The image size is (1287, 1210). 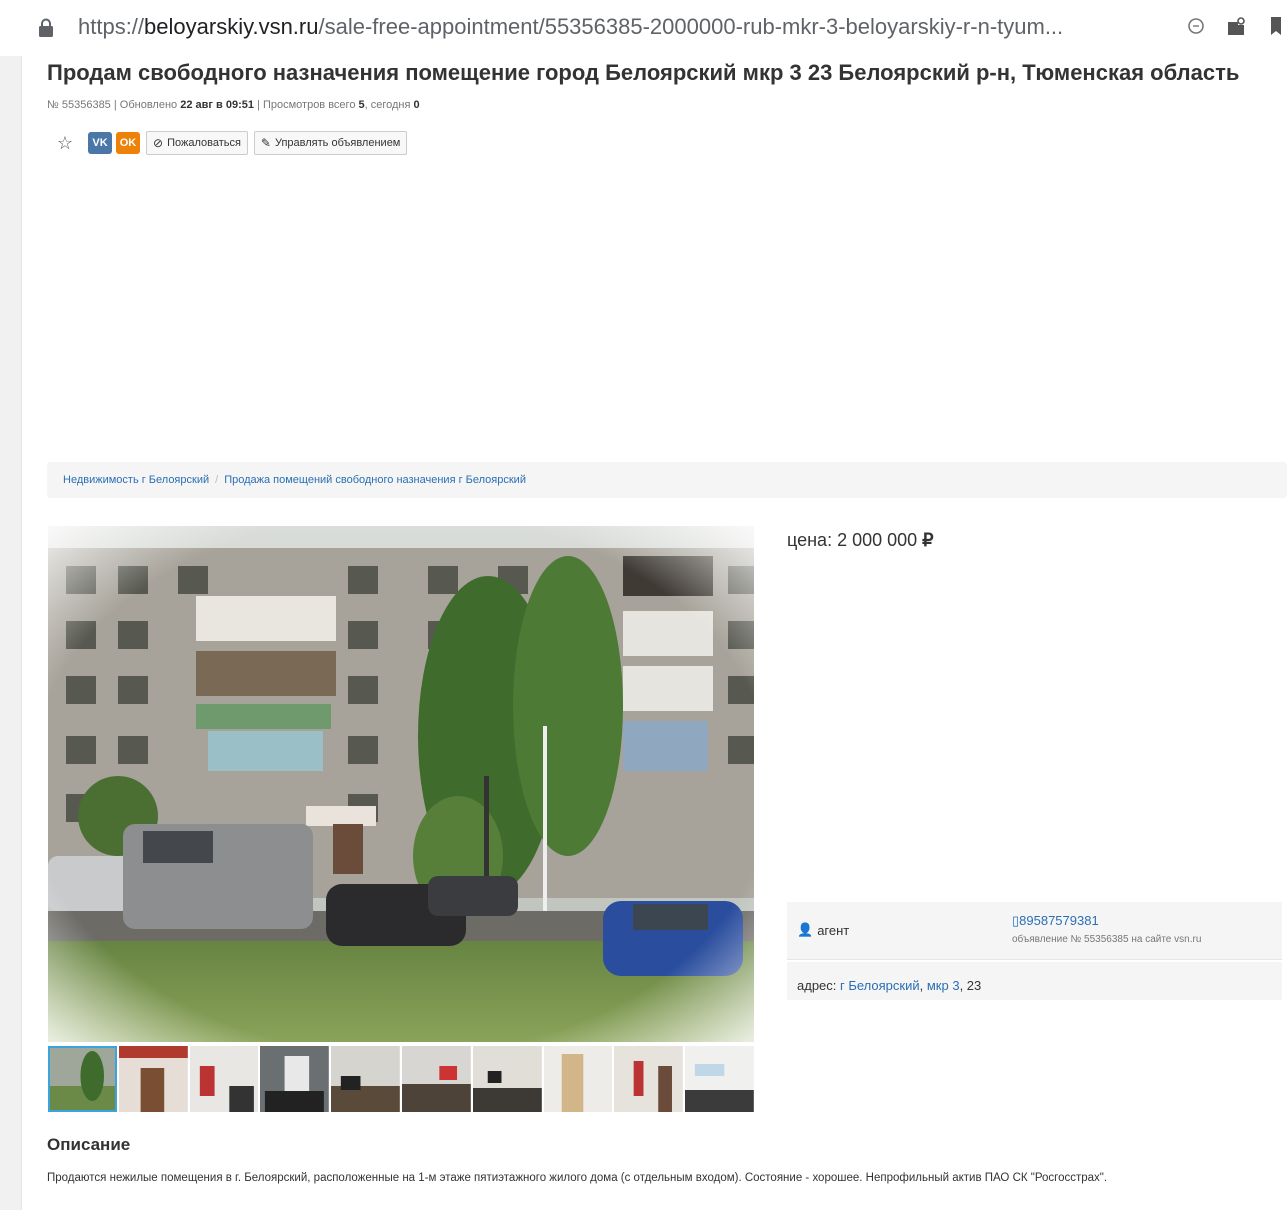 I want to click on ok-share-button: OK, so click(x=128, y=143).